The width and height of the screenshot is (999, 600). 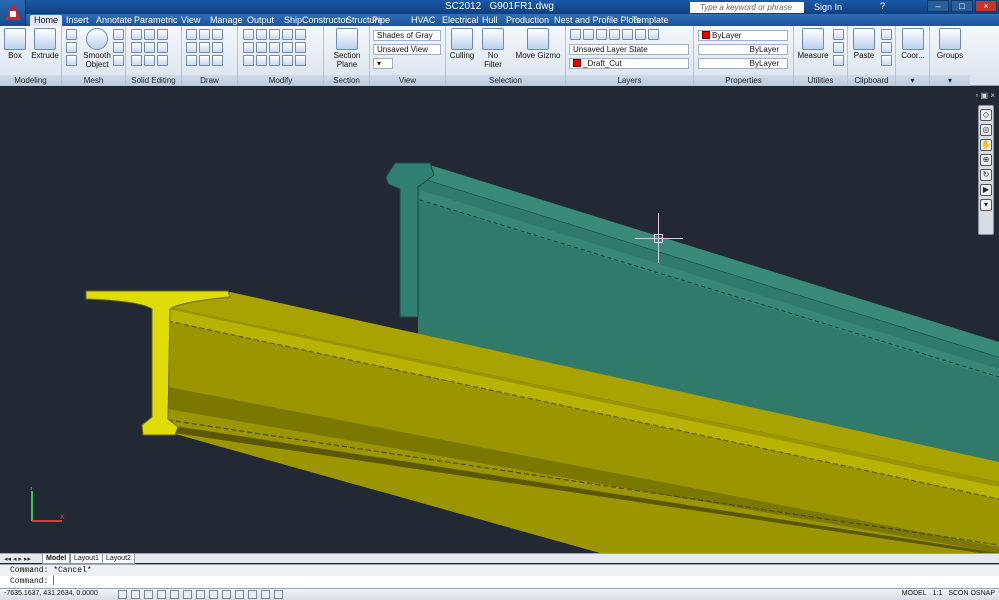 I want to click on sign-in-link: Sign In, so click(x=828, y=7).